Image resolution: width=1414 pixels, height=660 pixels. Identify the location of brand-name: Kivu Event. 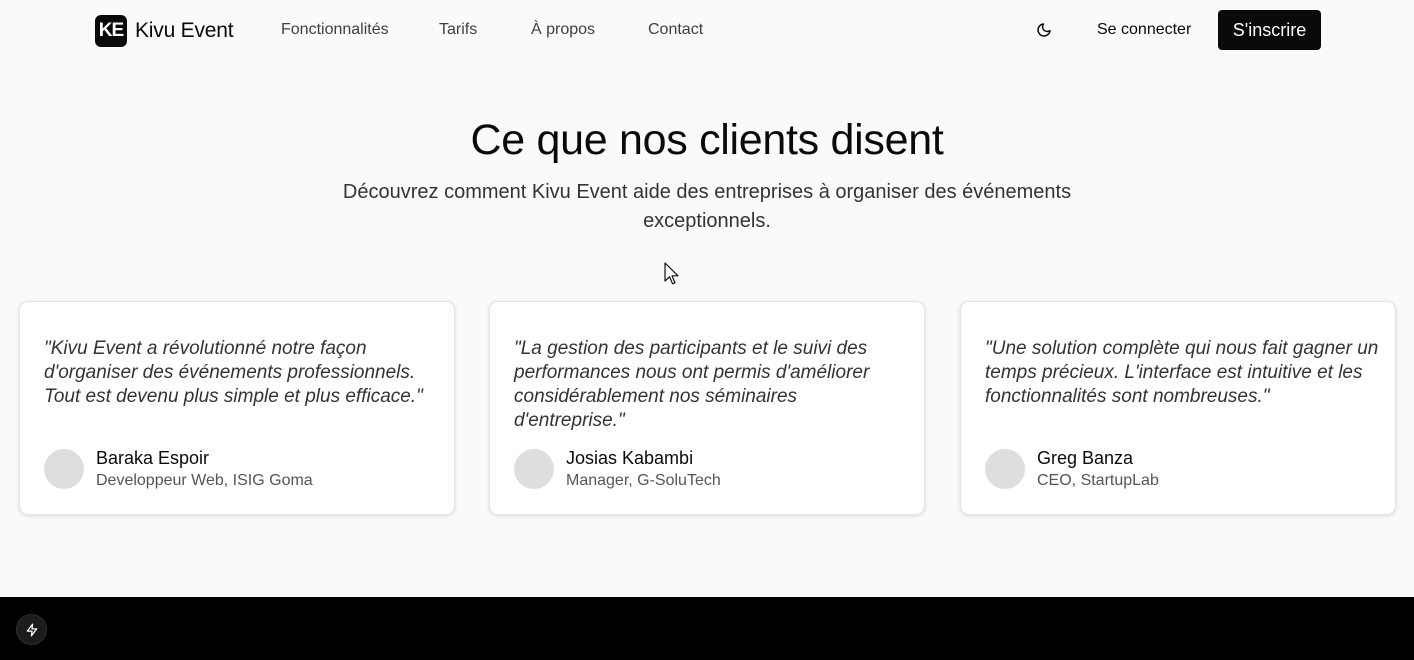
(184, 30).